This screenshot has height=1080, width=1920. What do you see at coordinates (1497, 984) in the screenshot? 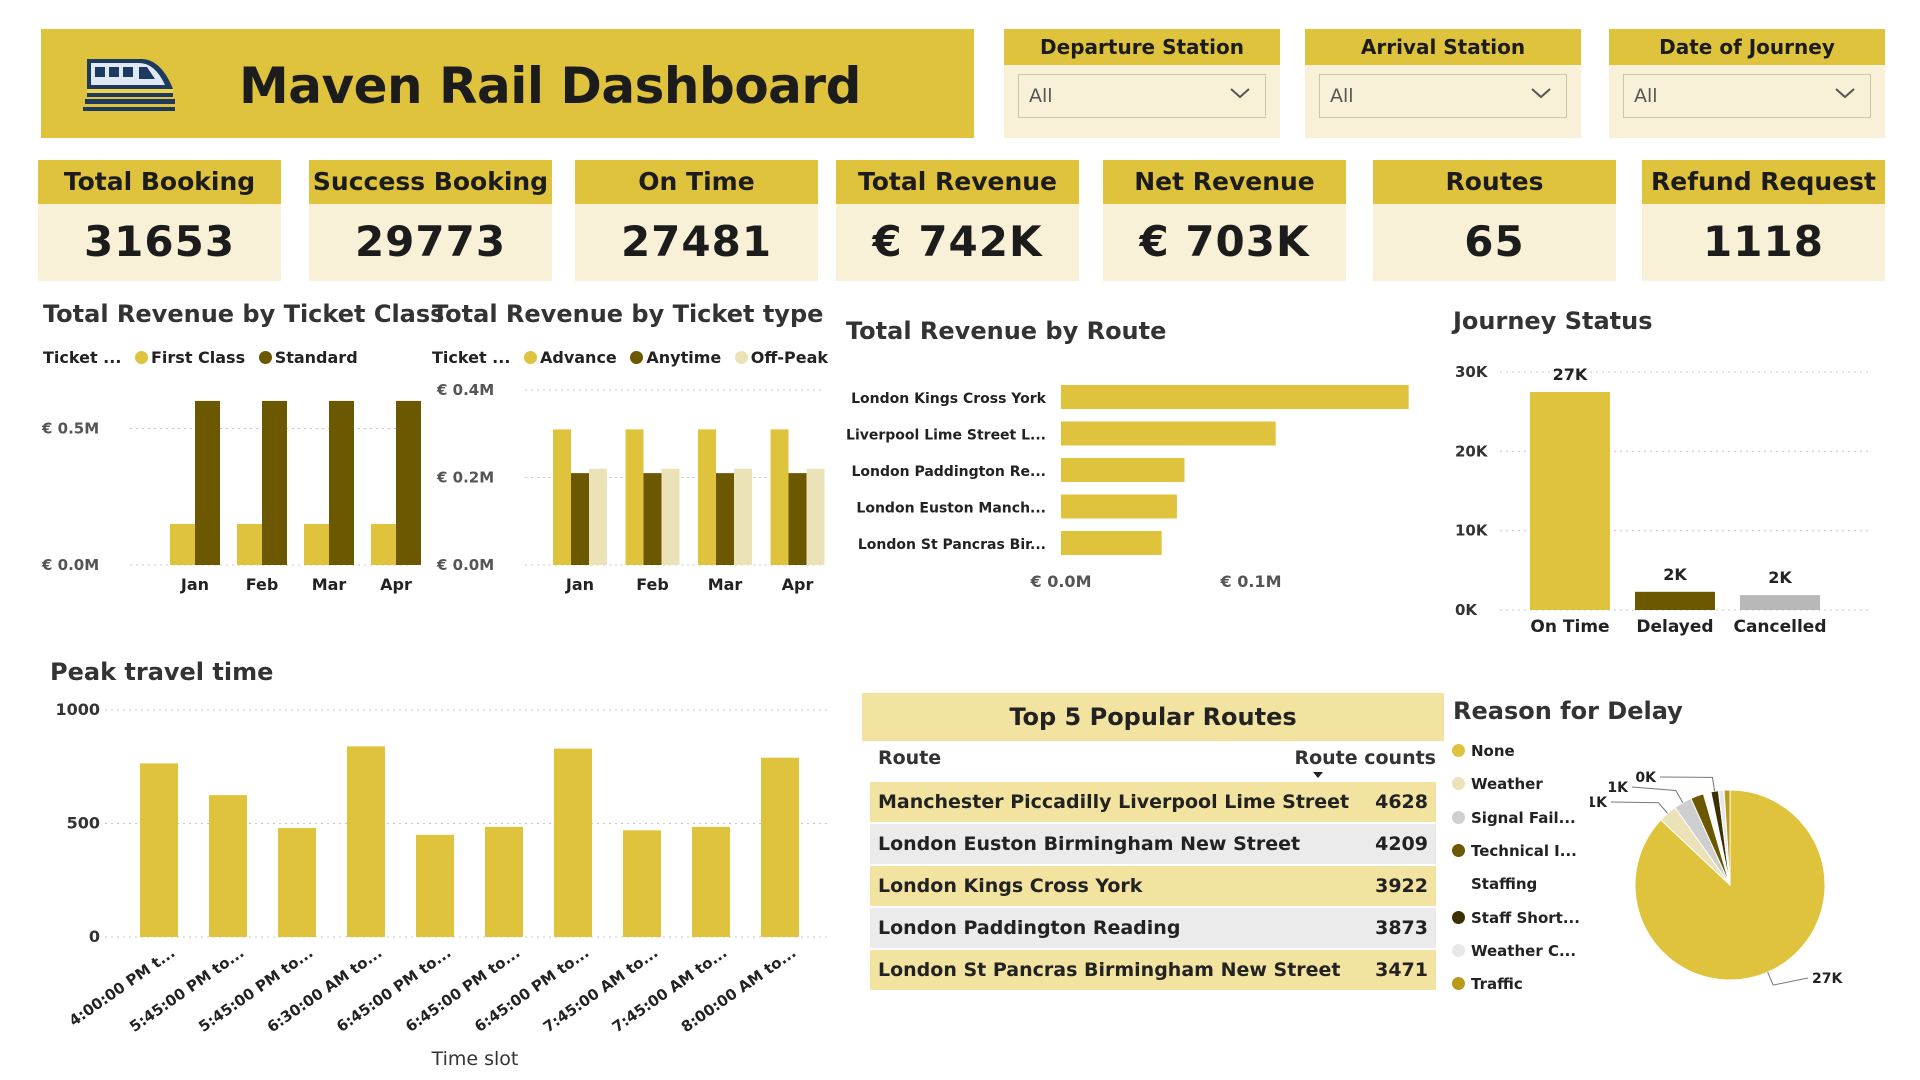
I see `legend-label: Traffic` at bounding box center [1497, 984].